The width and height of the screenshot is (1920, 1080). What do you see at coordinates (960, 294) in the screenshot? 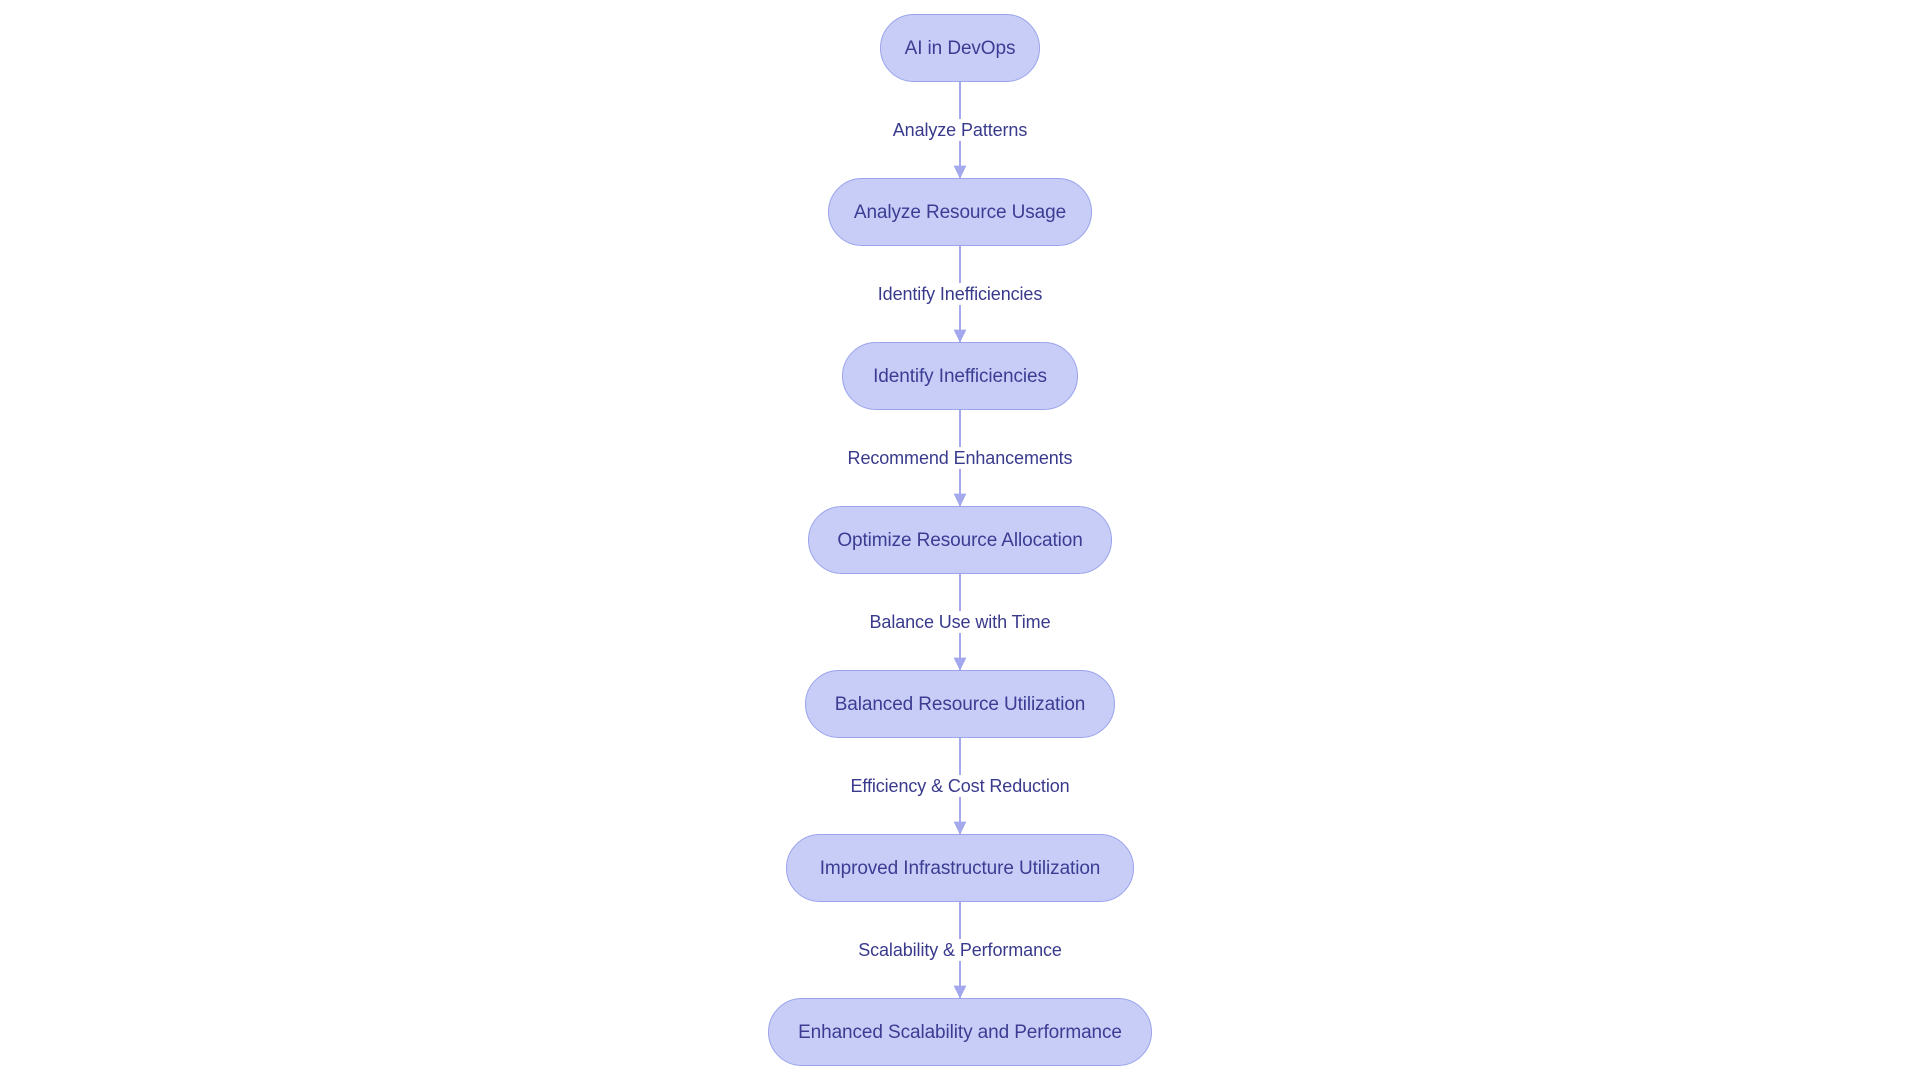
I see `flow-edge-label-n2-to-n3: Identify Inefficiencies` at bounding box center [960, 294].